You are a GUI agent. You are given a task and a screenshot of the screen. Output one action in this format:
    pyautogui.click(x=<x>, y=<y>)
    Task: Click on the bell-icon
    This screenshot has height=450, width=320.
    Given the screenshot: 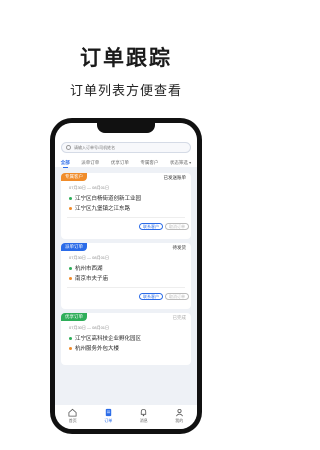 What is the action you would take?
    pyautogui.click(x=144, y=412)
    